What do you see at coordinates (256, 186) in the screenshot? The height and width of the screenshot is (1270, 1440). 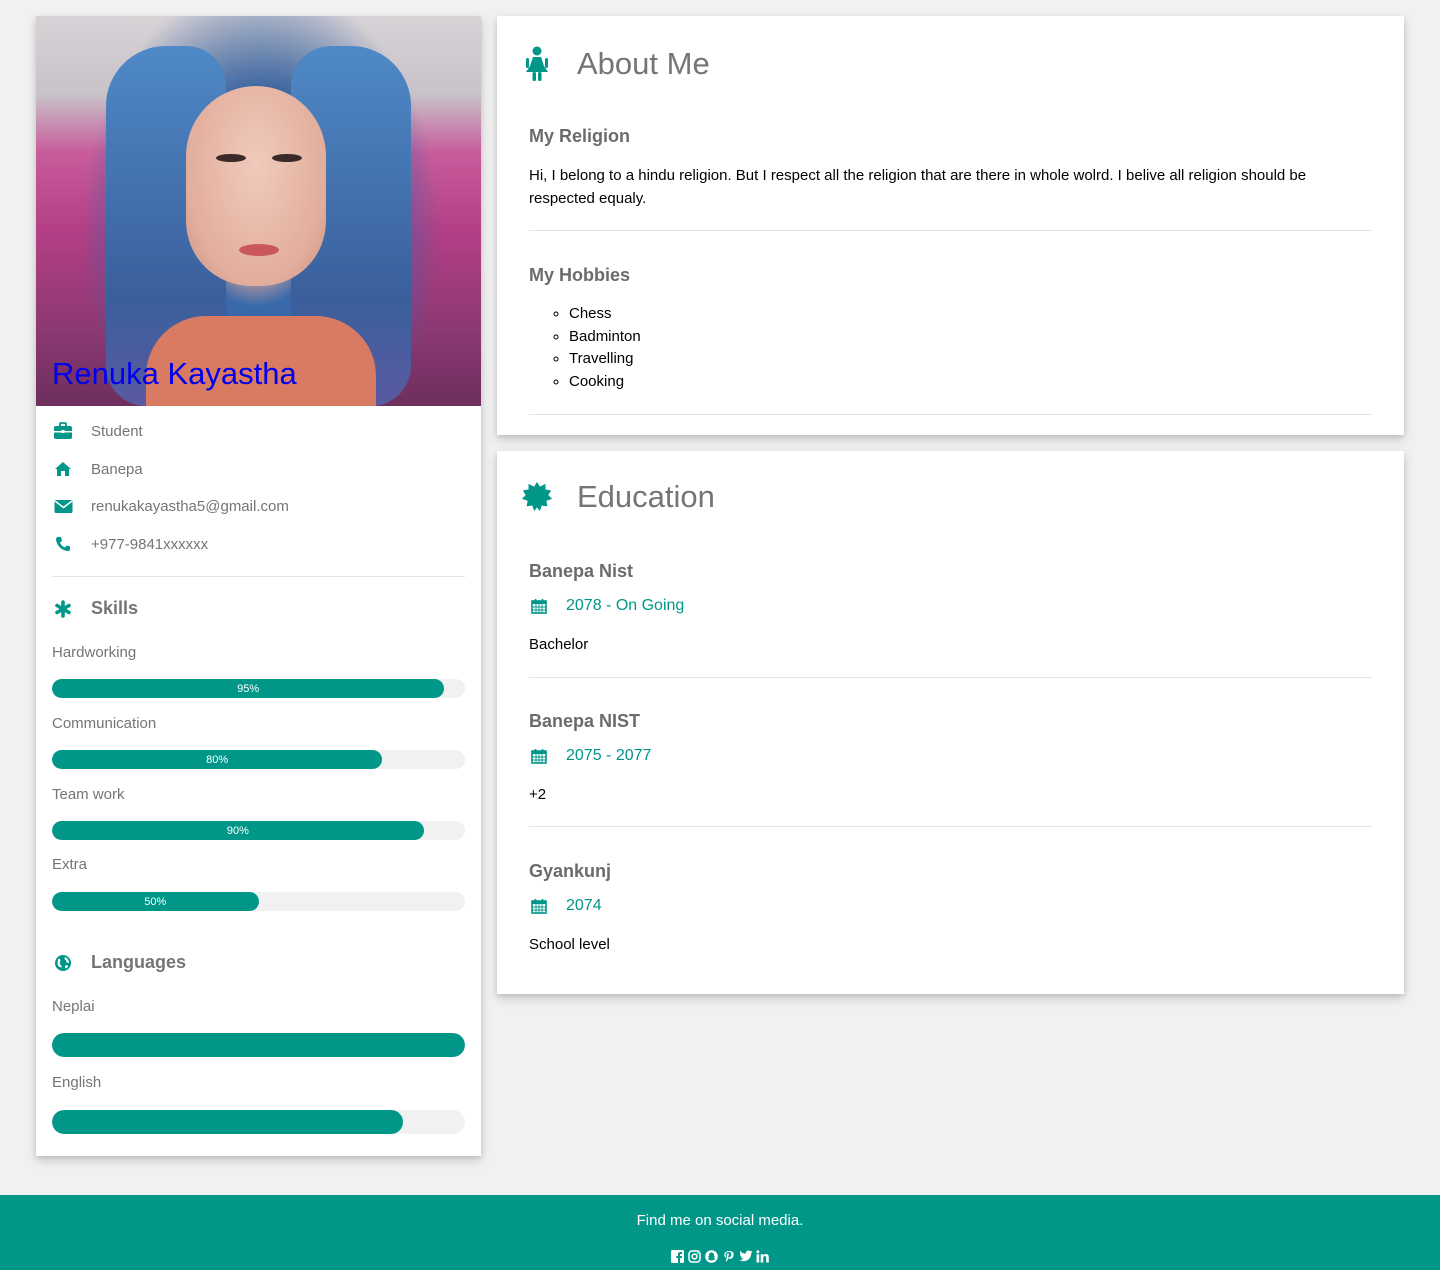 I see `photo-face` at bounding box center [256, 186].